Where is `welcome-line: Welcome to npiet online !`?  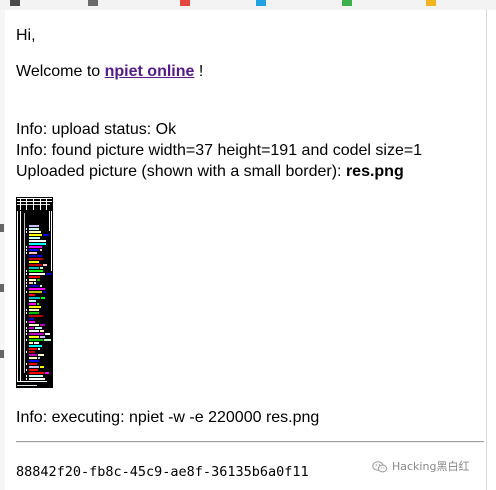
welcome-line: Welcome to npiet online ! is located at coordinates (109, 72).